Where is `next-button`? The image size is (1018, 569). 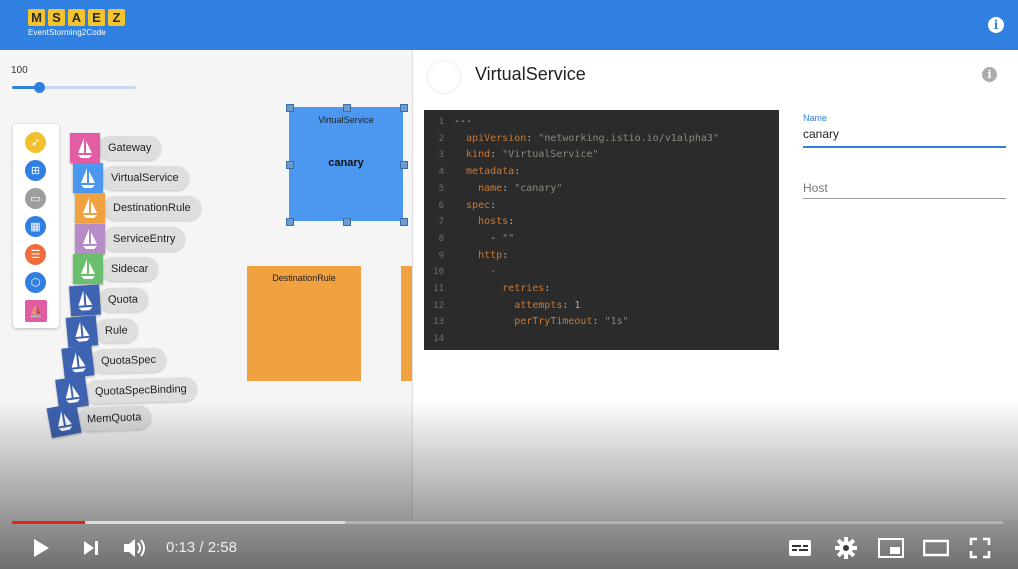
next-button is located at coordinates (91, 548).